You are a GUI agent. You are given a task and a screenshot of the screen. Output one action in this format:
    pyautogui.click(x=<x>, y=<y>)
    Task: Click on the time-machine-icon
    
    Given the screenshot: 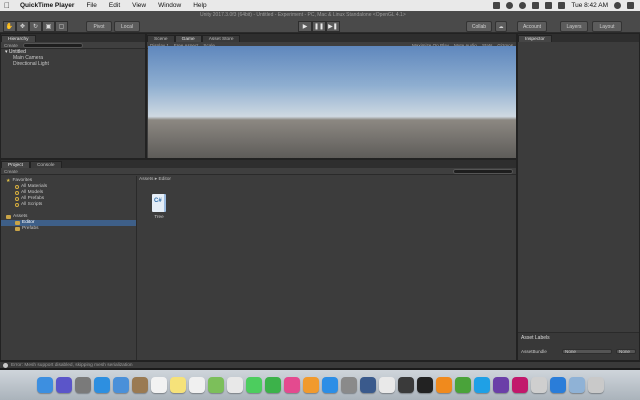 What is the action you would take?
    pyautogui.click(x=510, y=5)
    